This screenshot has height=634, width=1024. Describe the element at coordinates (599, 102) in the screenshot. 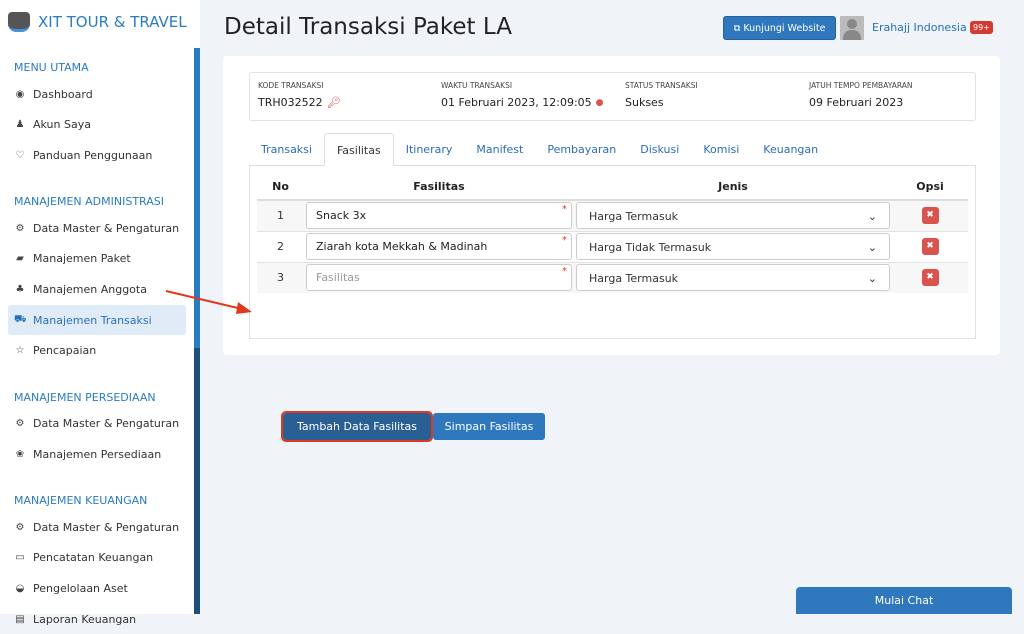

I see `globe-icon: ●` at that location.